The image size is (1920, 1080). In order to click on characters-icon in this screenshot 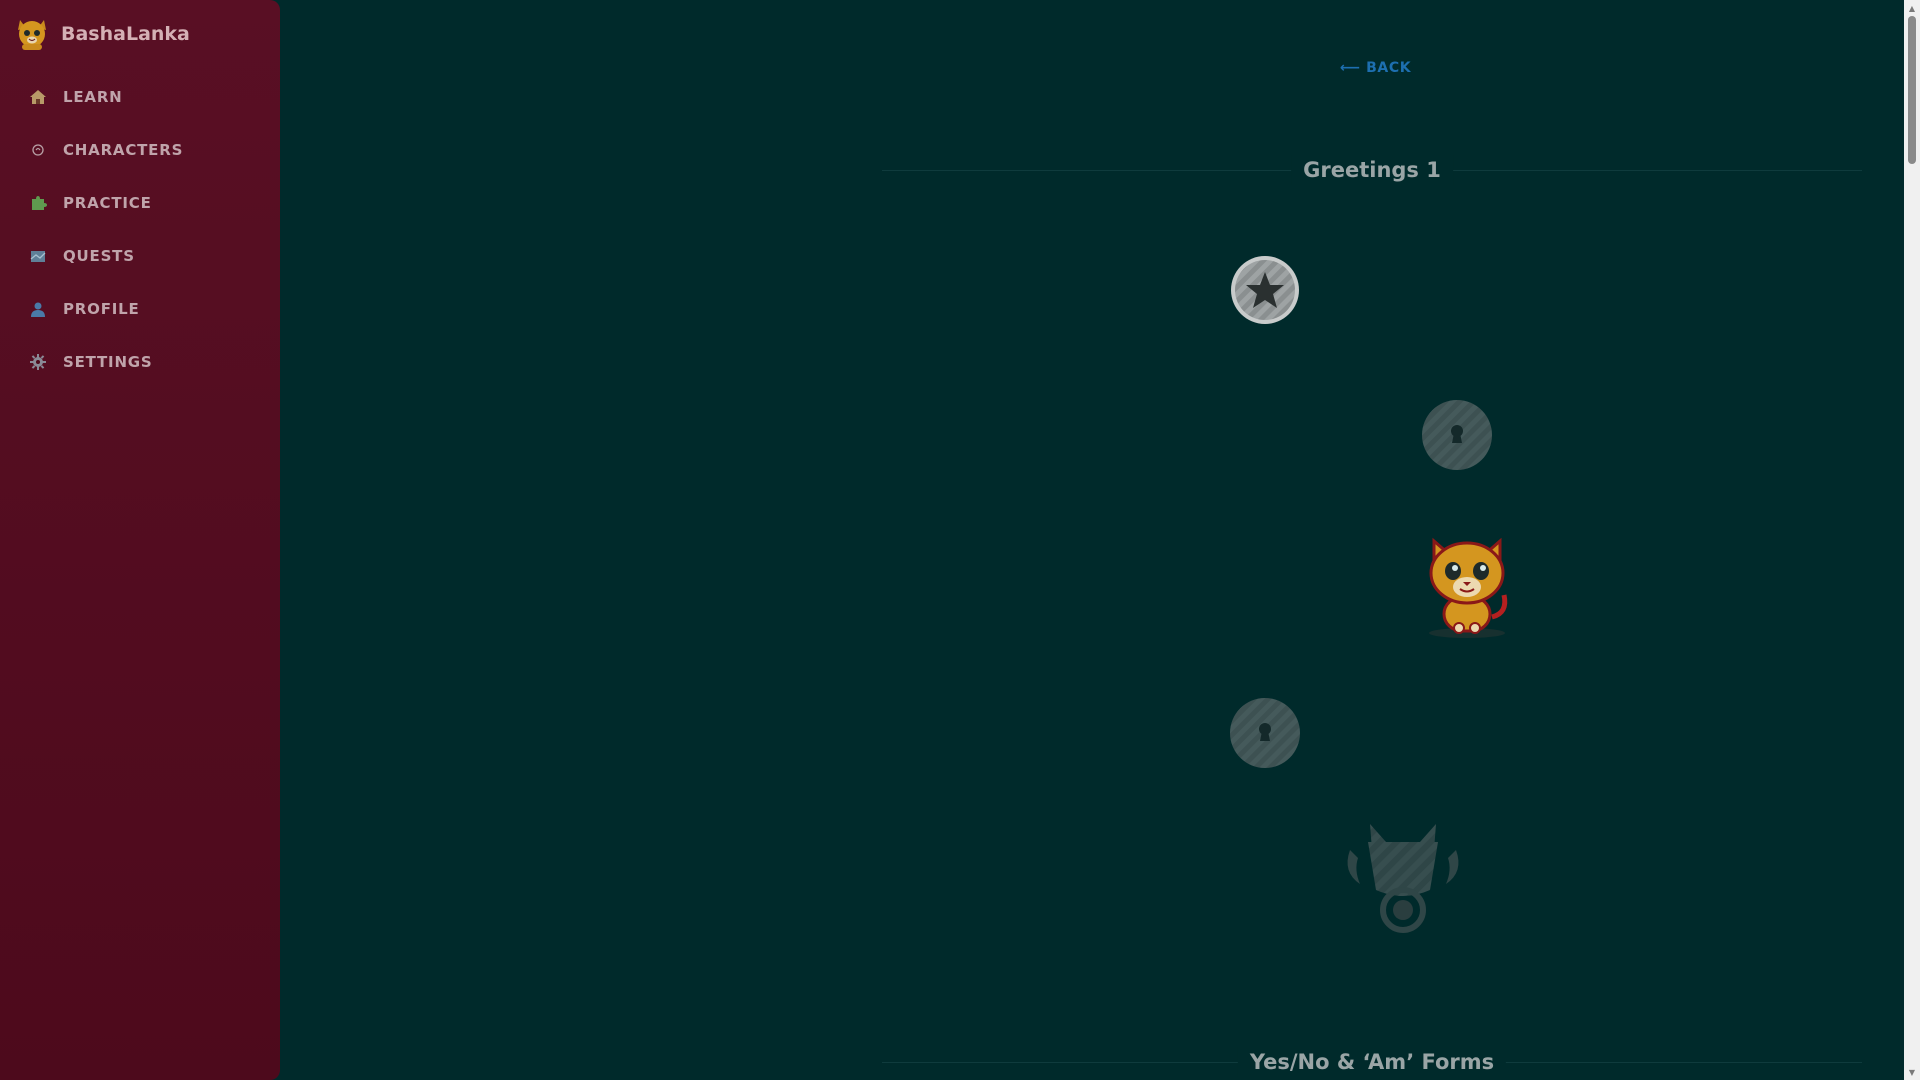, I will do `click(38, 150)`.